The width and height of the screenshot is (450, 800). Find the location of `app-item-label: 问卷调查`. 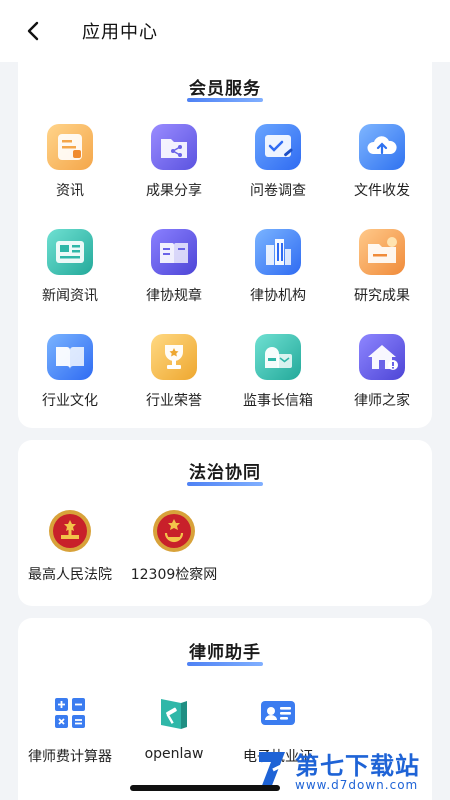

app-item-label: 问卷调查 is located at coordinates (278, 191).